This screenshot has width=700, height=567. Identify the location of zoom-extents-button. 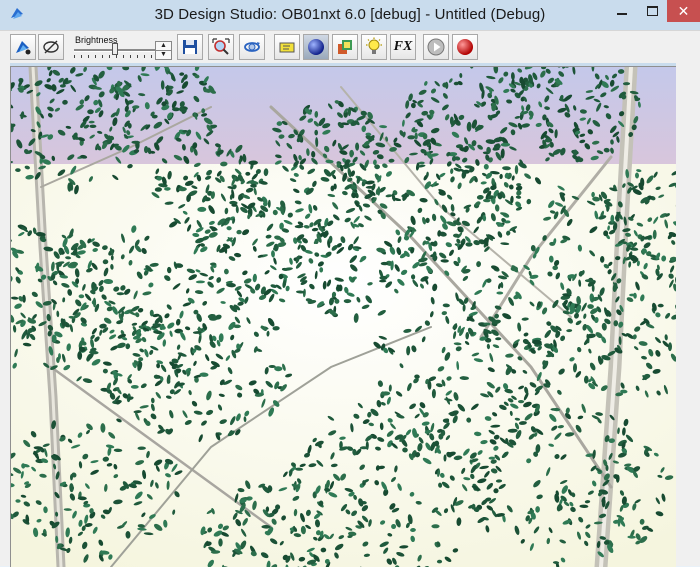
(221, 47).